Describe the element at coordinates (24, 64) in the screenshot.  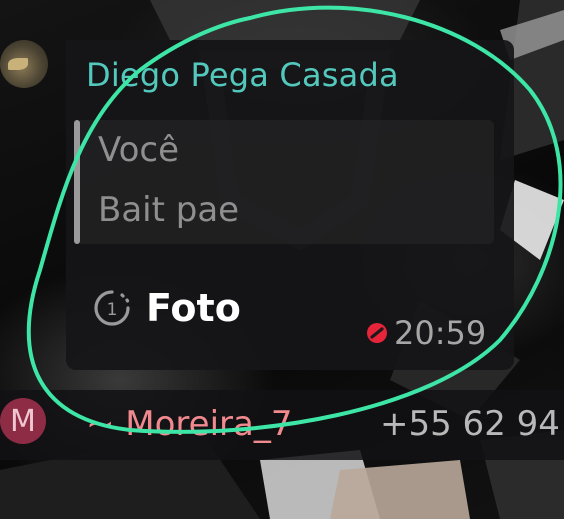
I see `sender-avatar` at that location.